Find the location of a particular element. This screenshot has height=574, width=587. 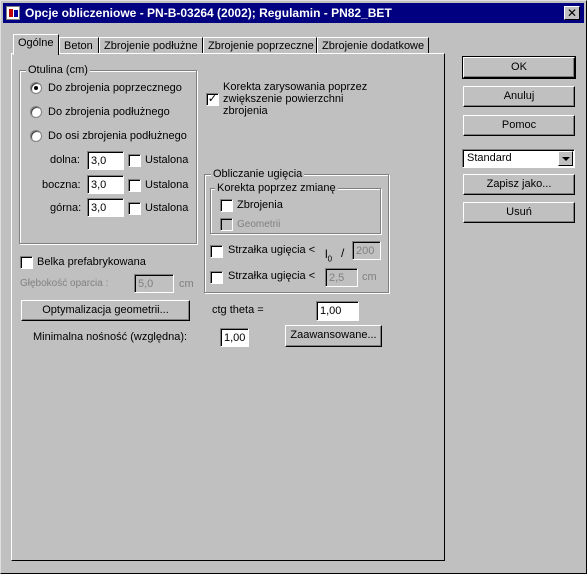

geometrii-label: Geometrii is located at coordinates (259, 224).